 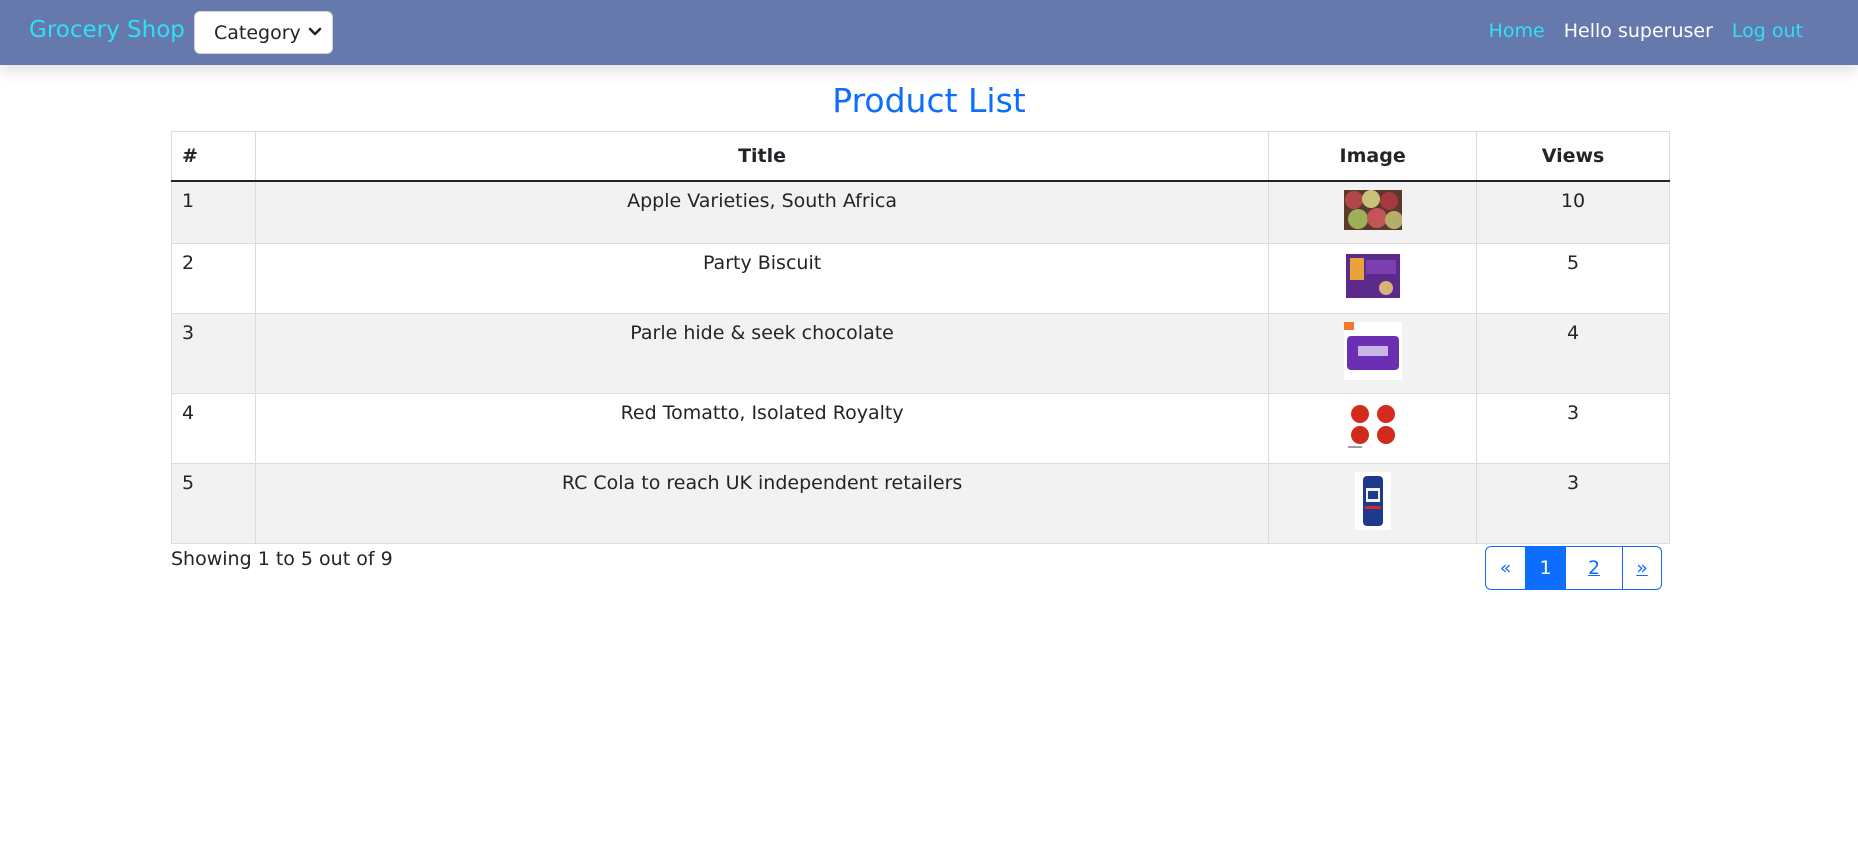 I want to click on row-title: Party Biscuit, so click(x=762, y=278).